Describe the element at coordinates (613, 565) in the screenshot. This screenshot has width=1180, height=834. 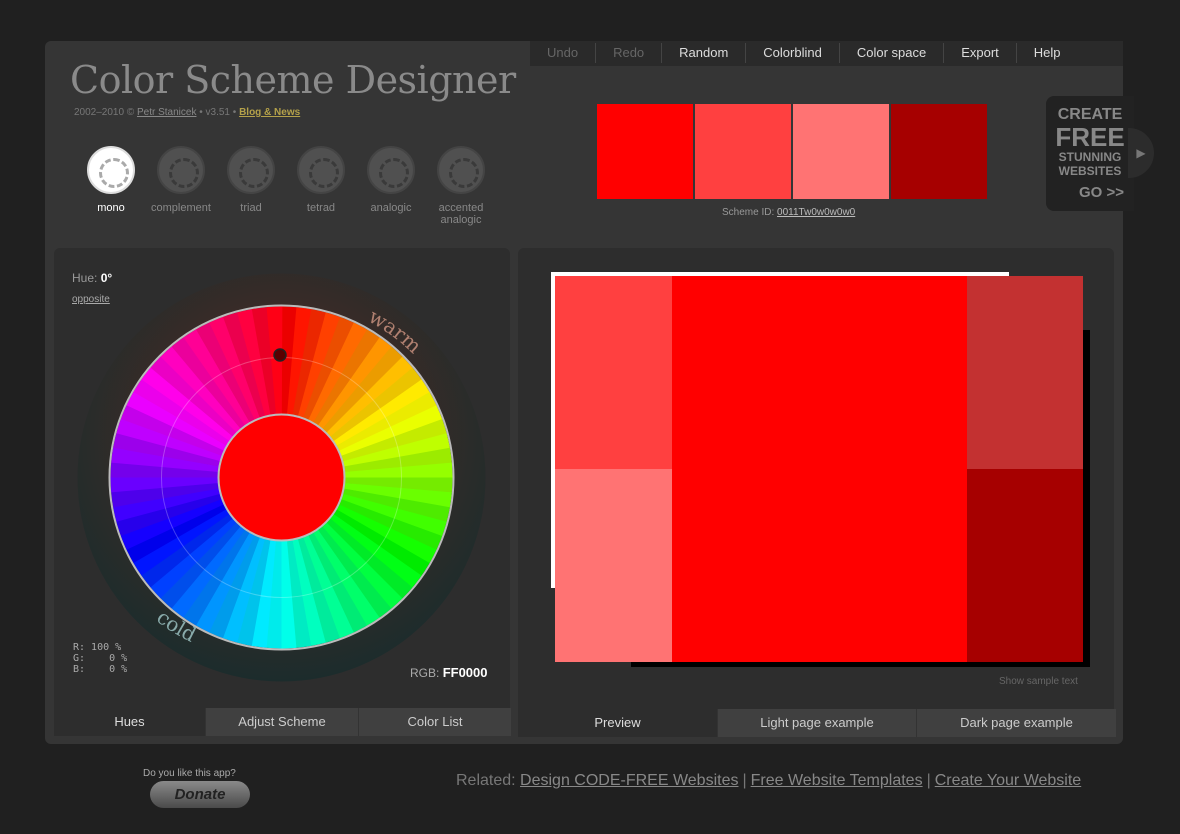
I see `preview-lighter-block` at that location.